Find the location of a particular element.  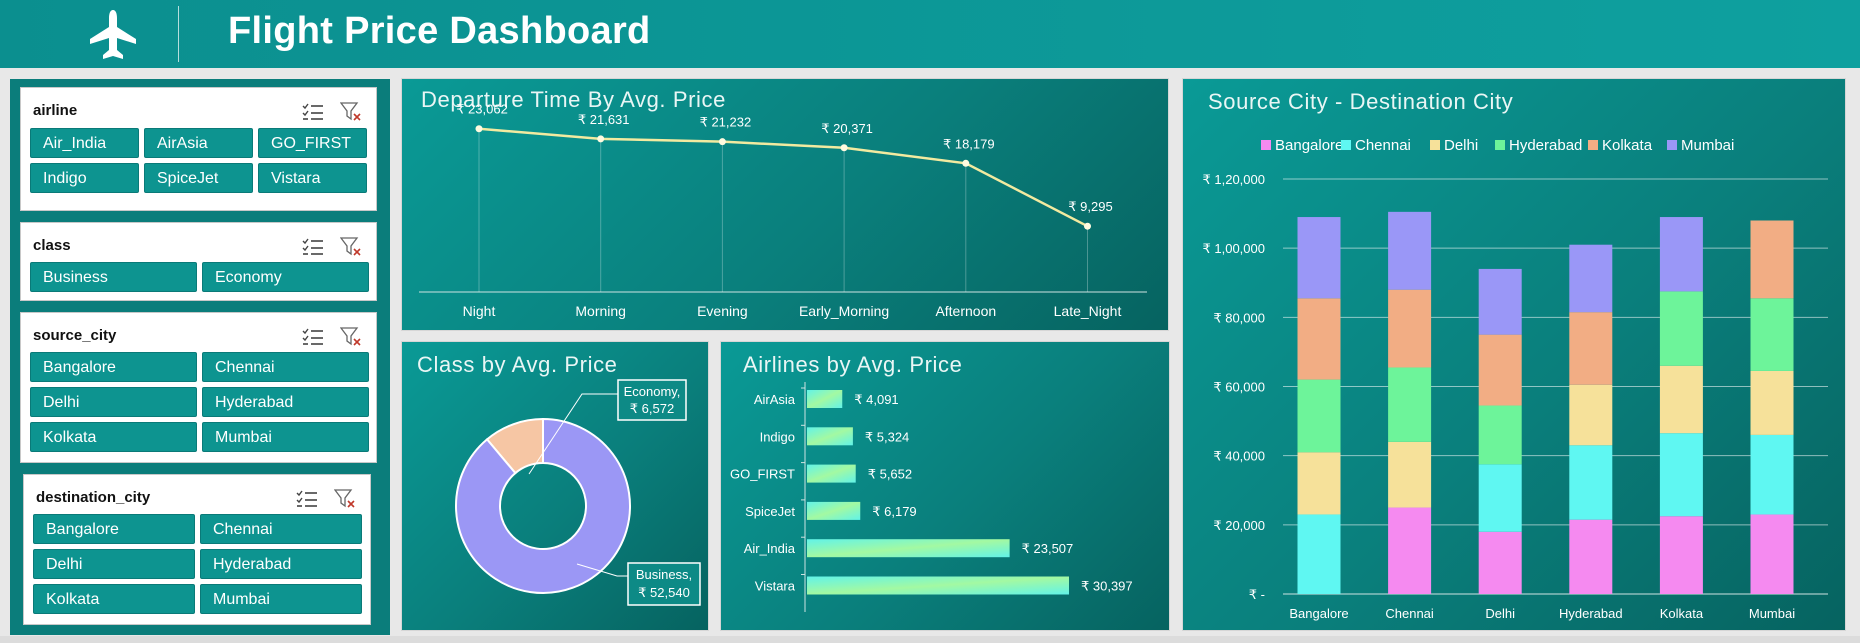

y-tick-label: ₹ 1,00,000 is located at coordinates (1234, 248).